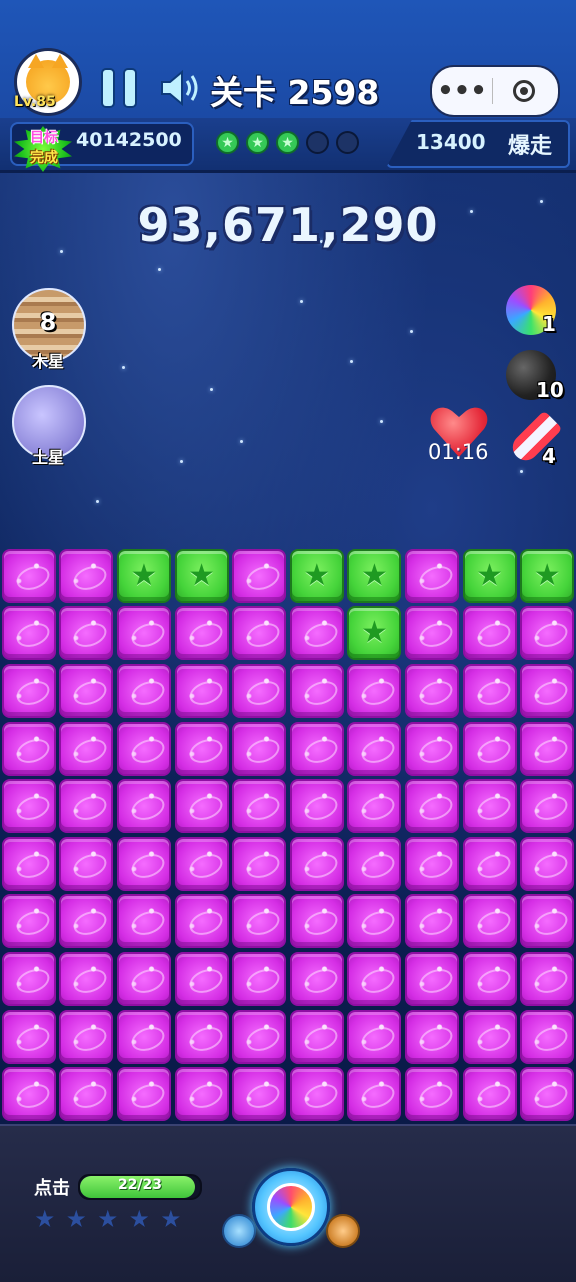 The width and height of the screenshot is (576, 1282). I want to click on pause-button, so click(120, 88).